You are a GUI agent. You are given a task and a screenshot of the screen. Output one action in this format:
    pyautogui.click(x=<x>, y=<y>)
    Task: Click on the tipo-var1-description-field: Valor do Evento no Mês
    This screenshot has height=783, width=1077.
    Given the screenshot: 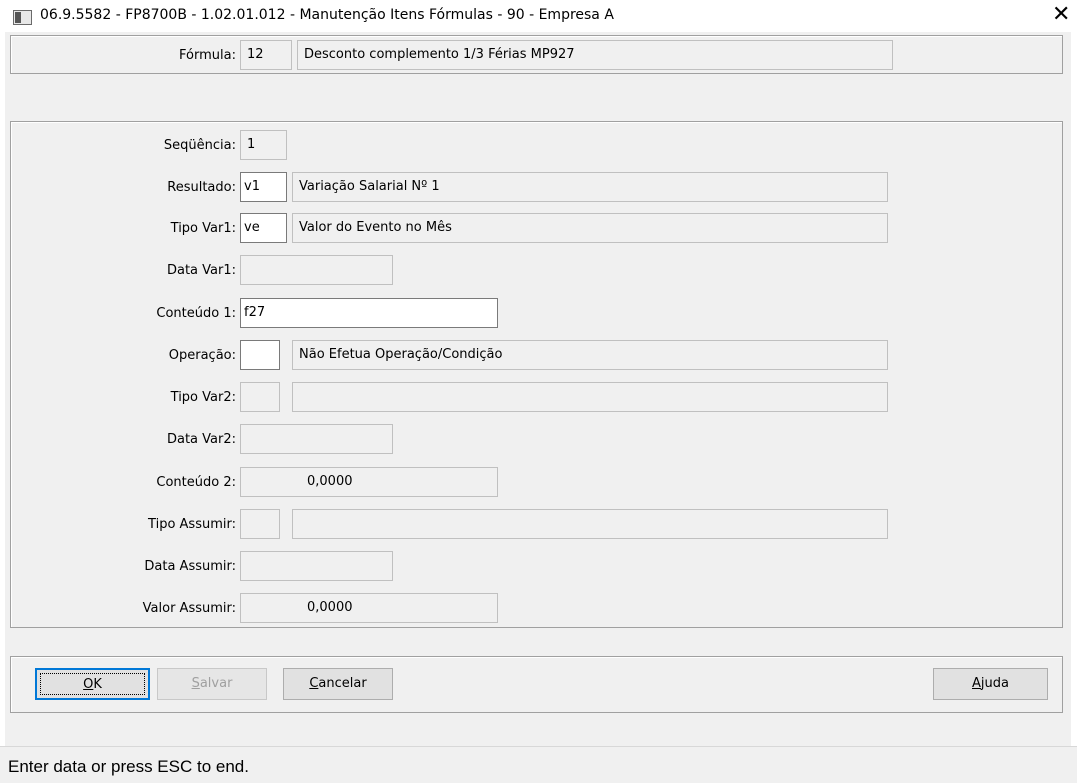 What is the action you would take?
    pyautogui.click(x=590, y=228)
    